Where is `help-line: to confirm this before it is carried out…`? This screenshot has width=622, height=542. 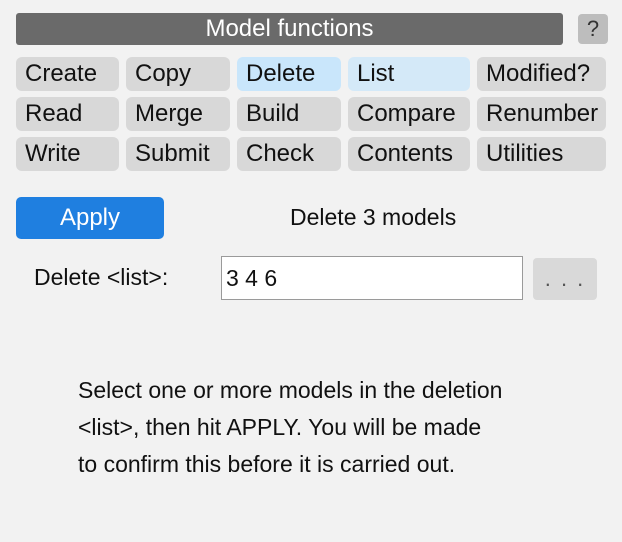
help-line: to confirm this before it is carried out… is located at coordinates (267, 464).